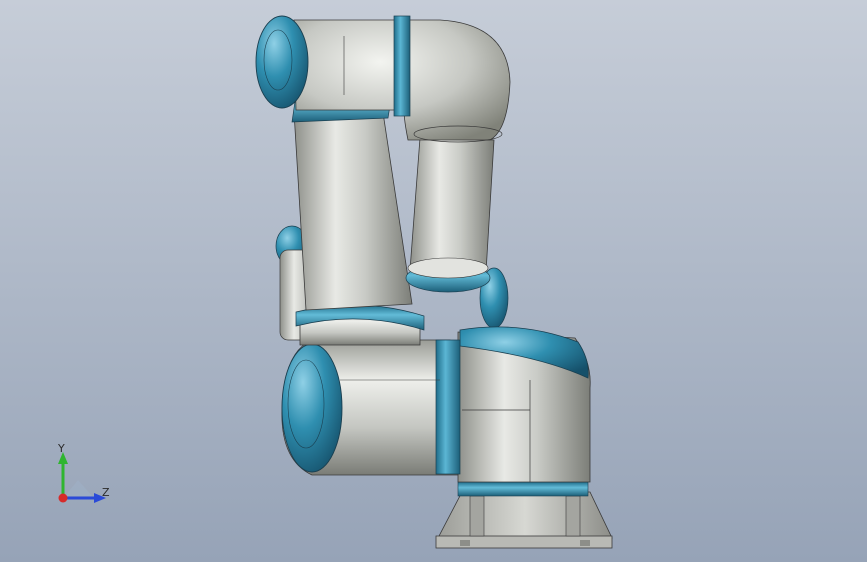 Image resolution: width=867 pixels, height=562 pixels. What do you see at coordinates (371, 407) in the screenshot?
I see `lower-arm-link` at bounding box center [371, 407].